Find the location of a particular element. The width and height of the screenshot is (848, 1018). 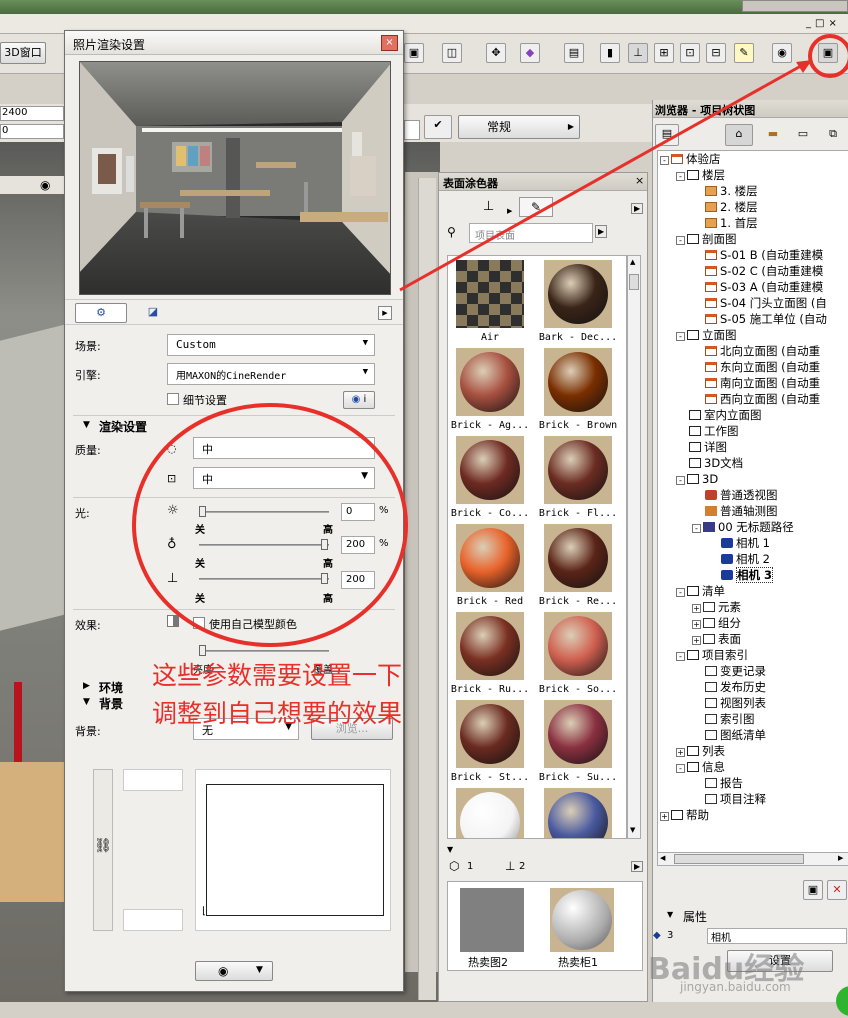

tree-item: S-05 施工单位 (自动 is located at coordinates (759, 319).